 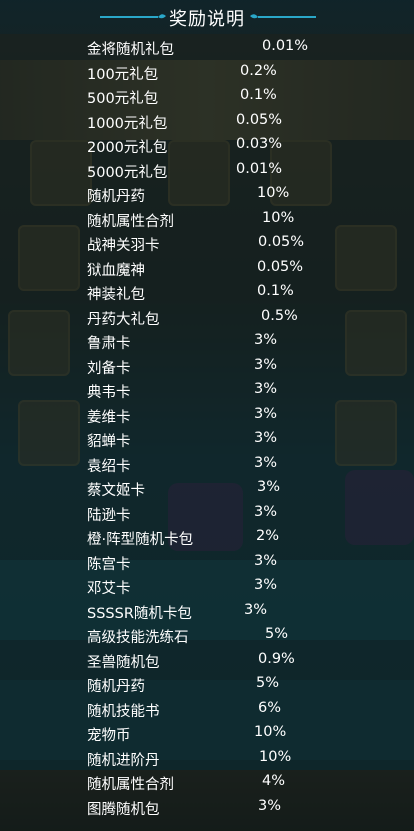 I want to click on reward-row: 战神关羽卡 0.05%, so click(x=207, y=243).